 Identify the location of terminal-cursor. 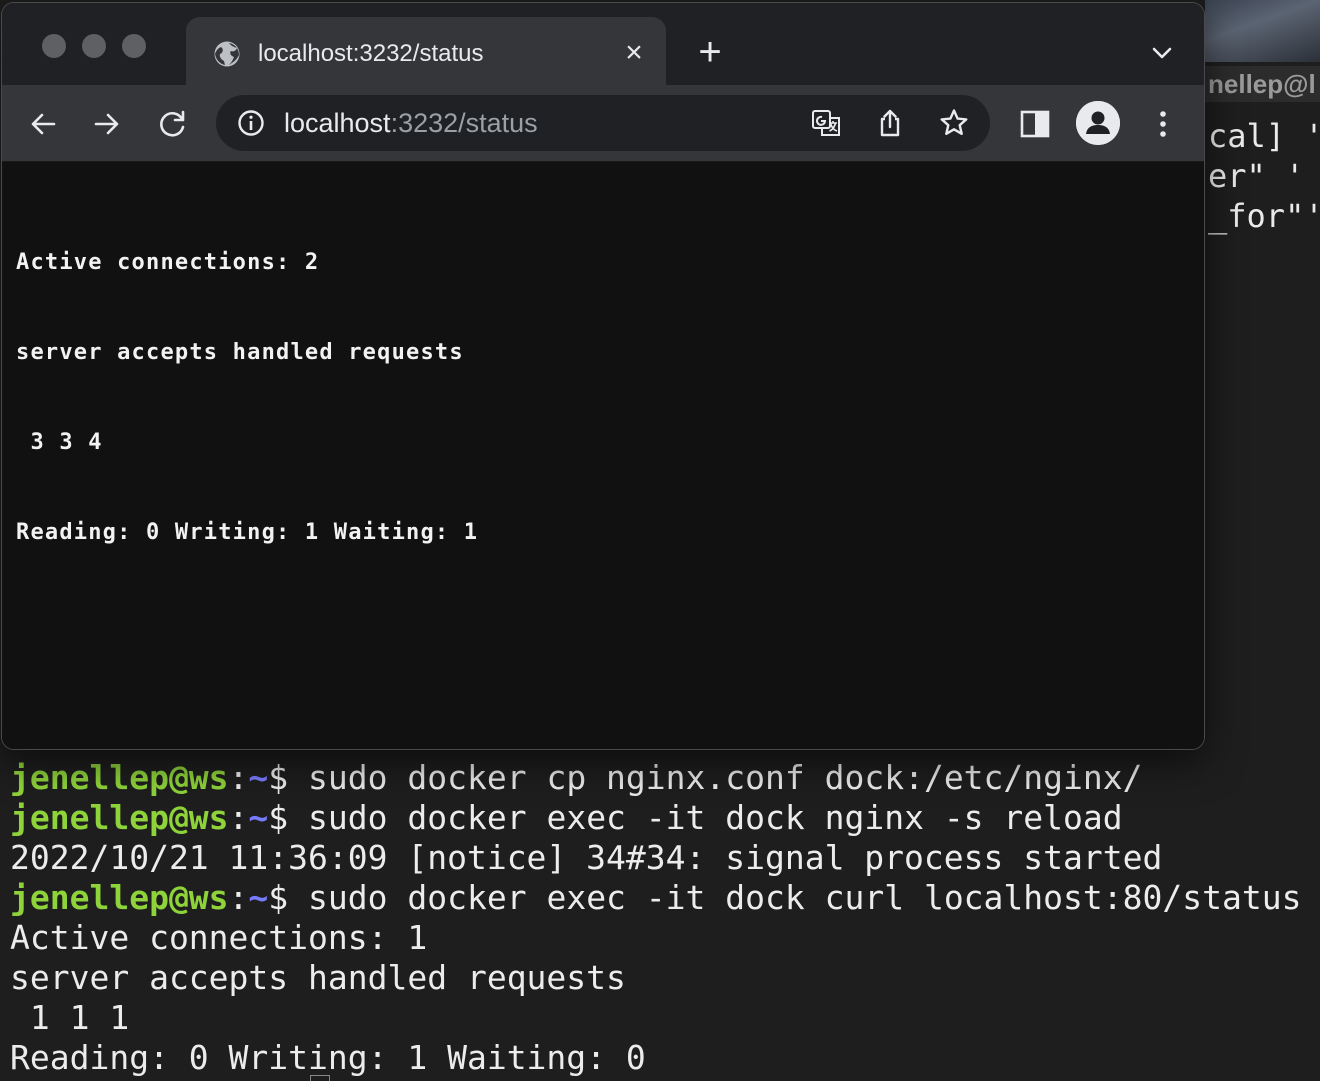
(320, 1078).